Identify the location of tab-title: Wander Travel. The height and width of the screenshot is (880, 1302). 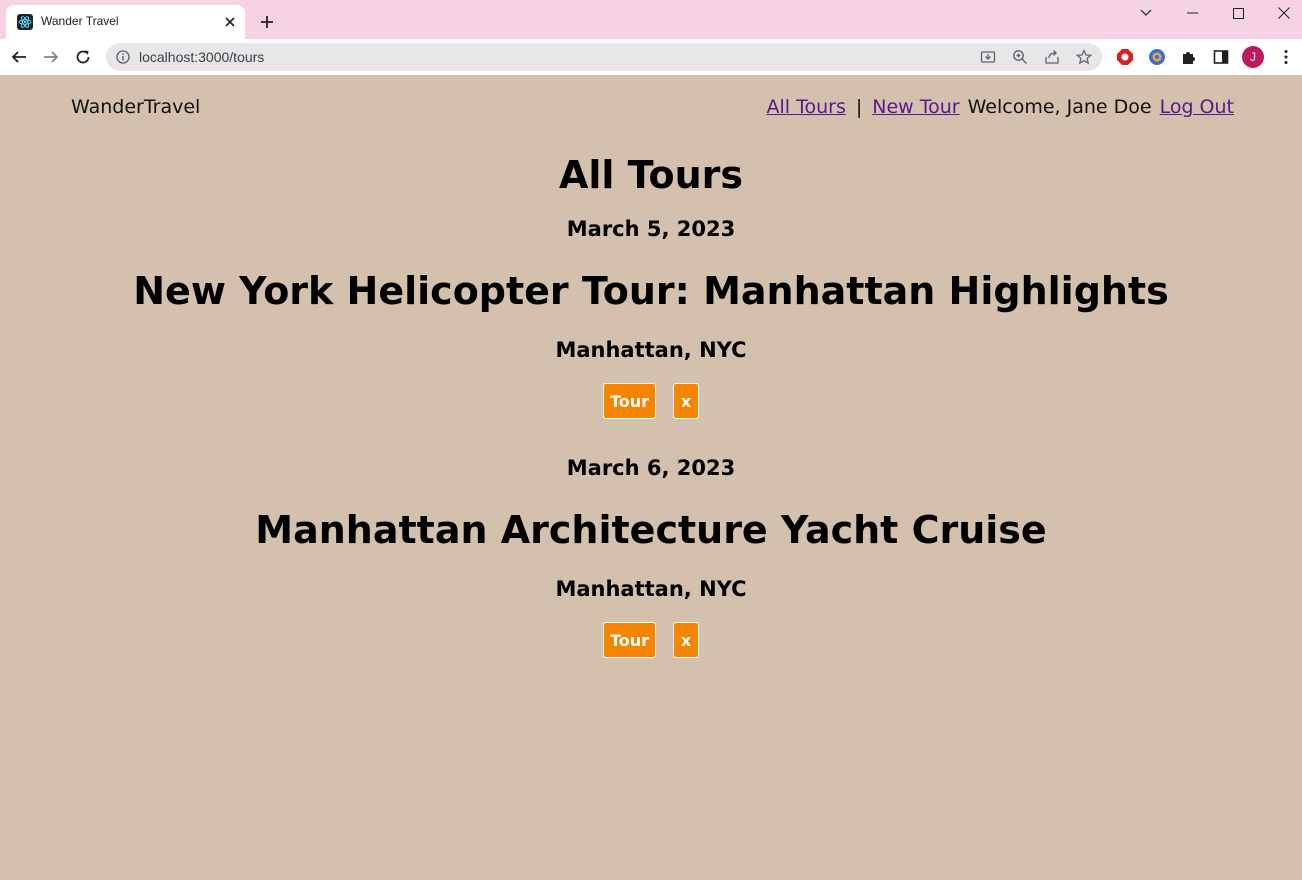
(80, 21).